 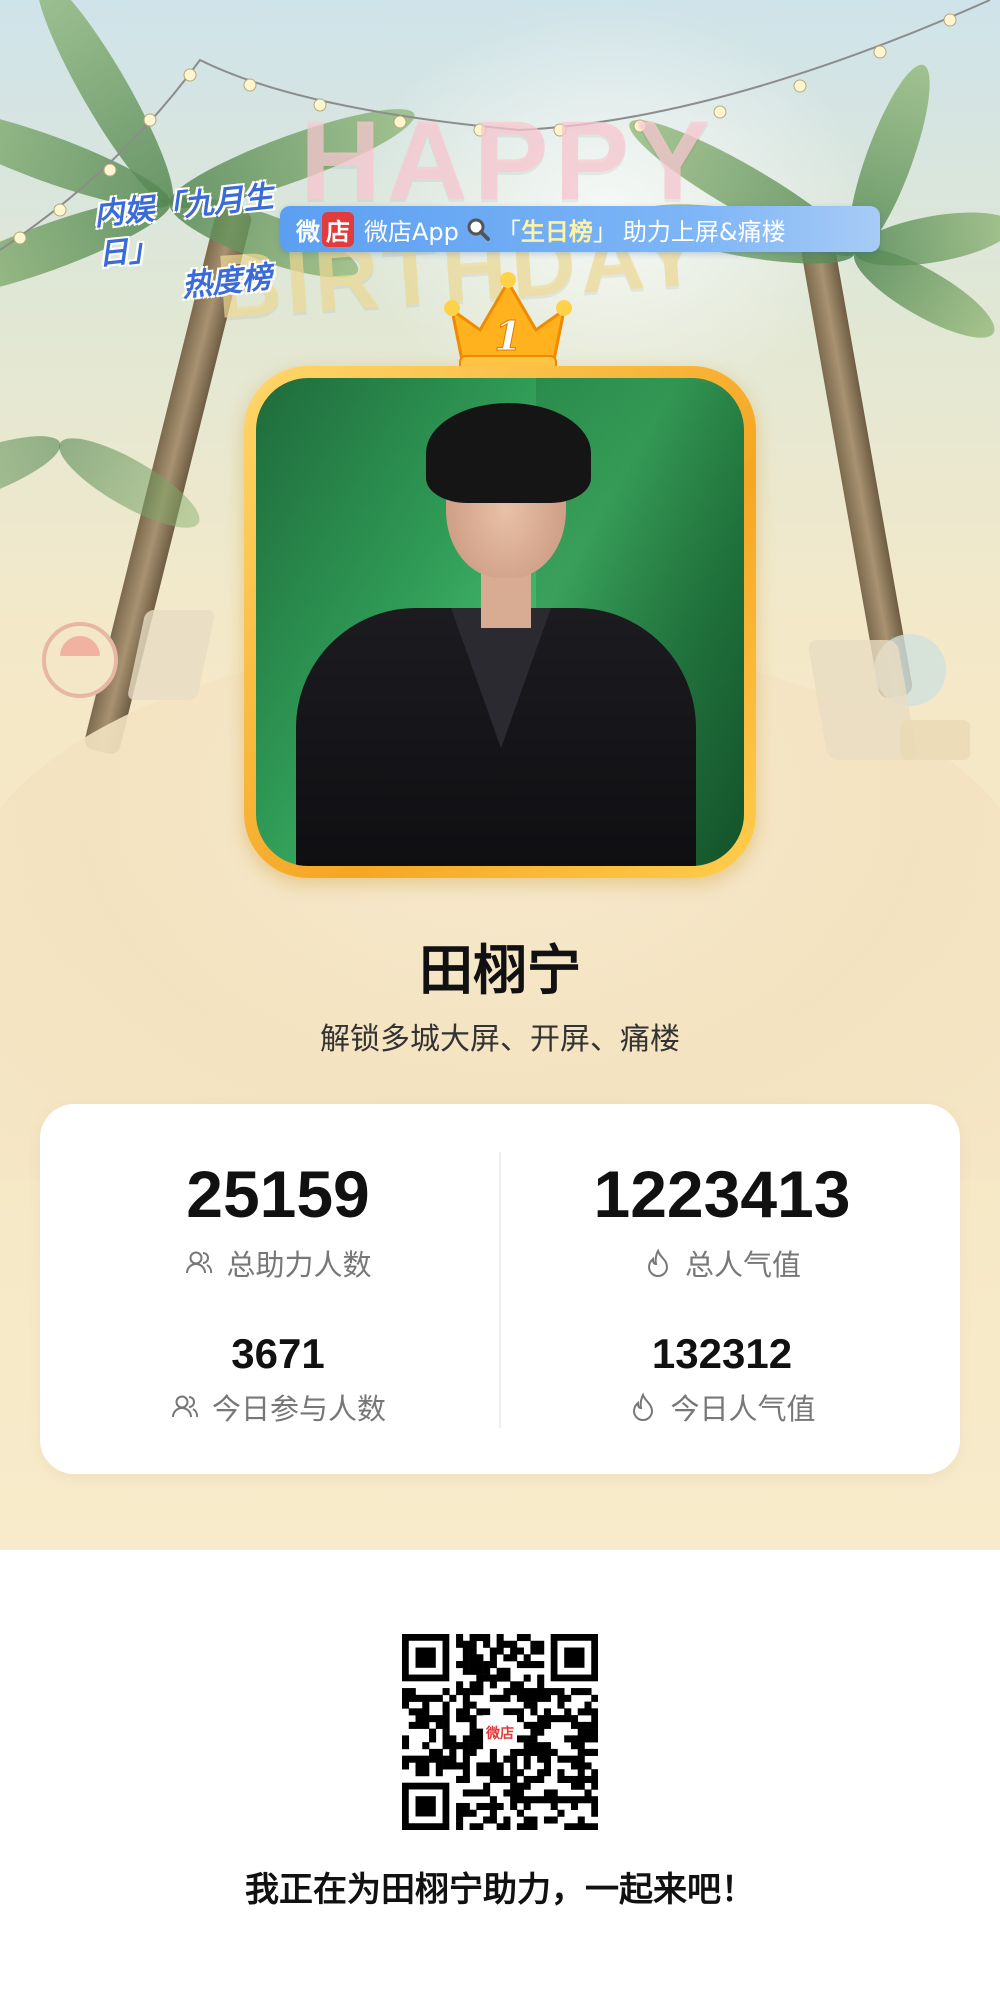 I want to click on crown-icon: 1, so click(x=508, y=322).